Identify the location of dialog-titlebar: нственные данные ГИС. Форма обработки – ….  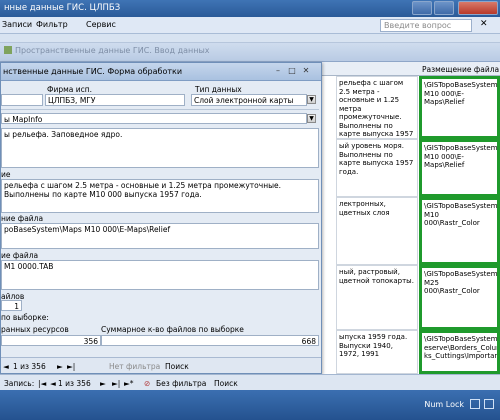
(161, 72).